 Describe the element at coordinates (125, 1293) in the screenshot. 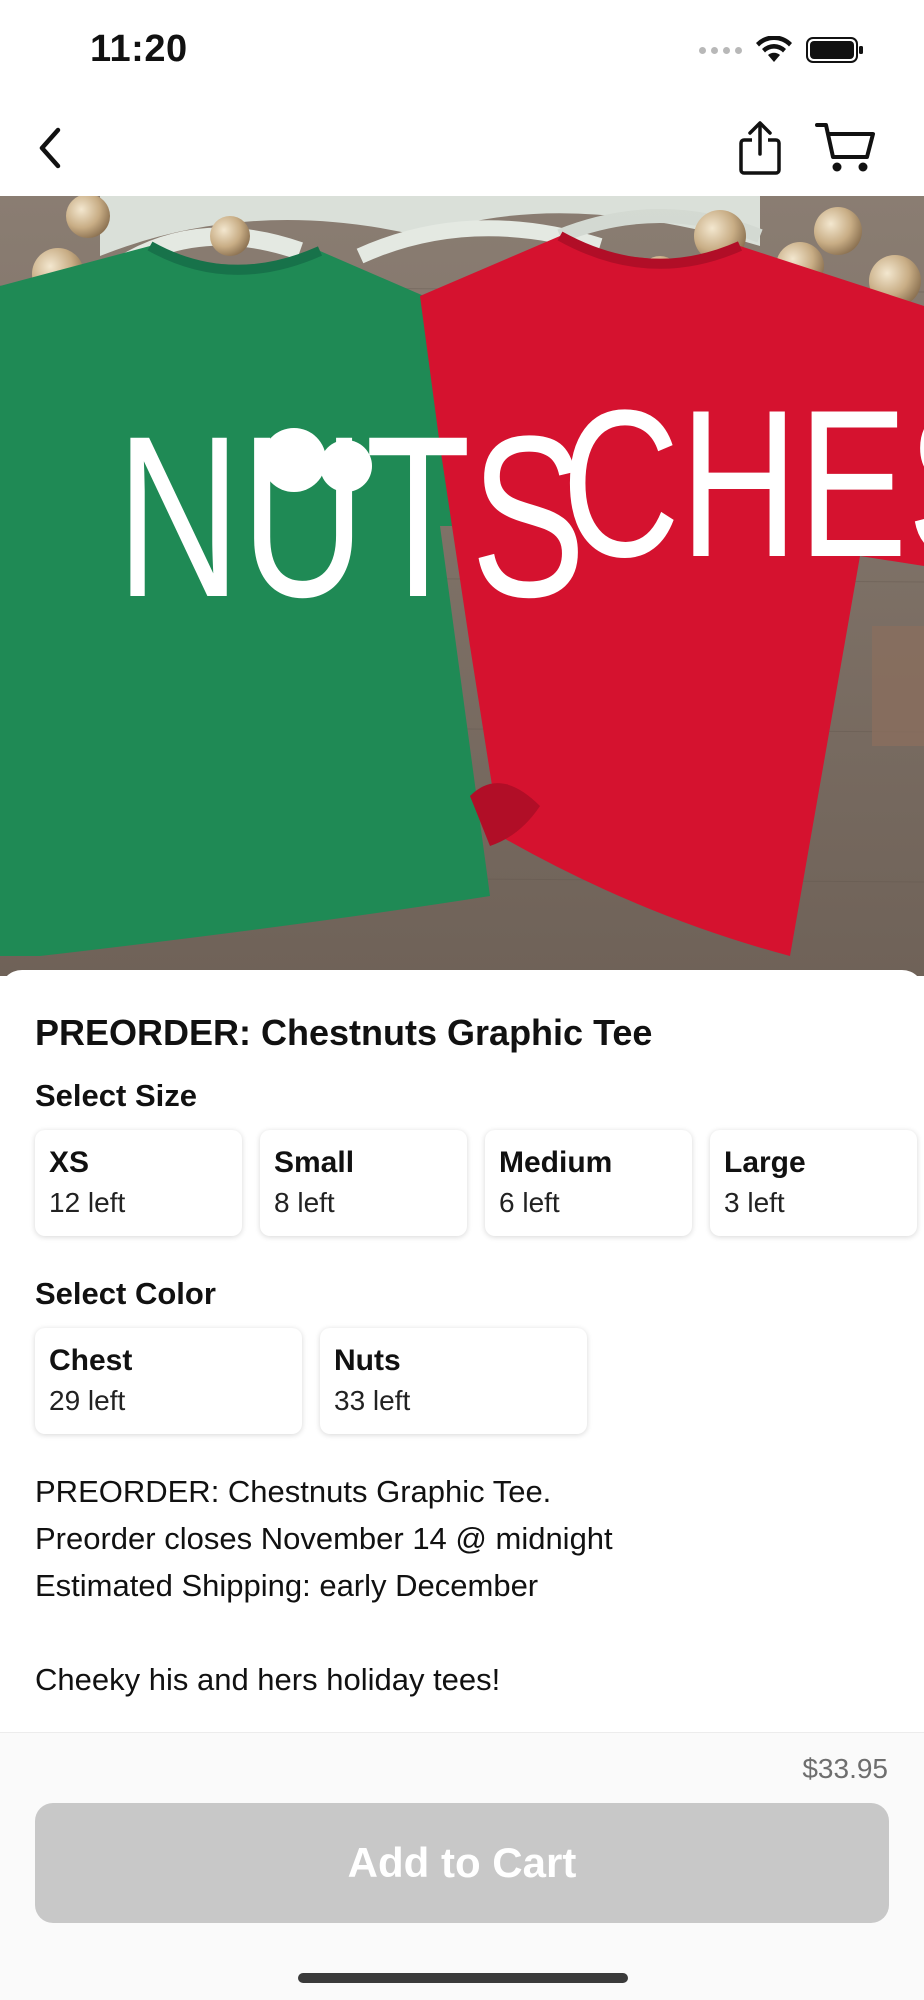

I see `select-color-label: Select Color` at that location.